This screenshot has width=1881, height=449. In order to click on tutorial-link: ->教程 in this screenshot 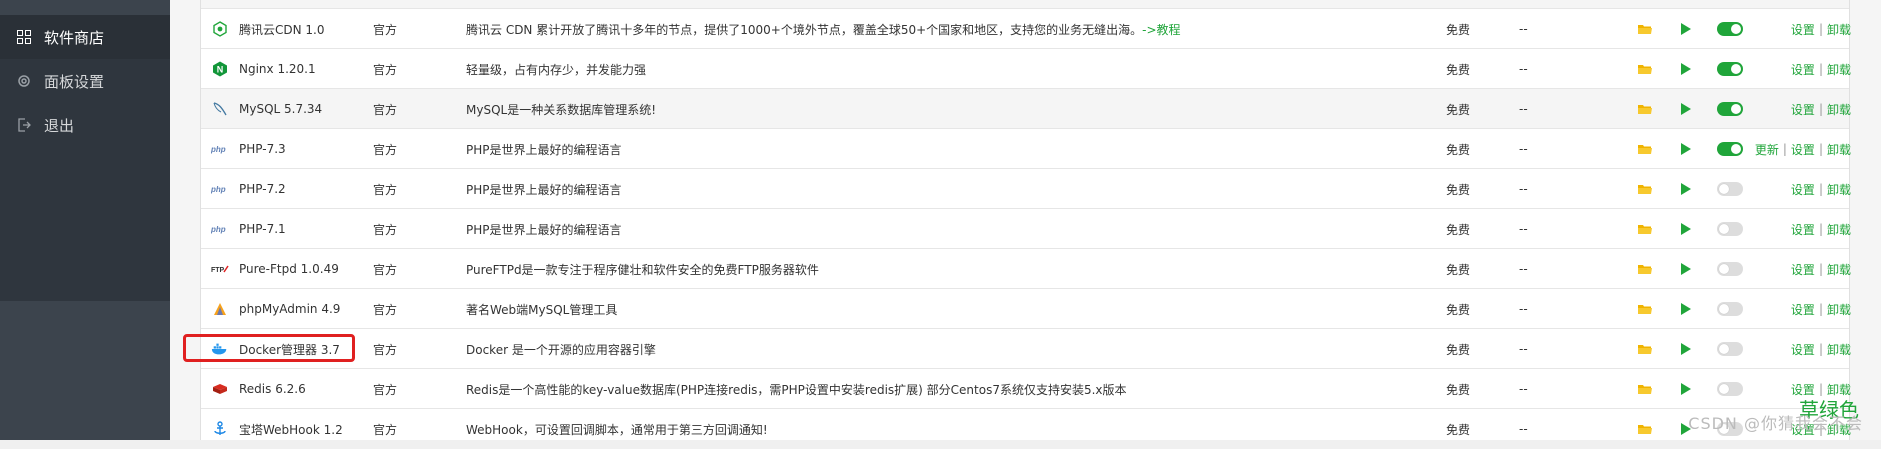, I will do `click(1161, 29)`.